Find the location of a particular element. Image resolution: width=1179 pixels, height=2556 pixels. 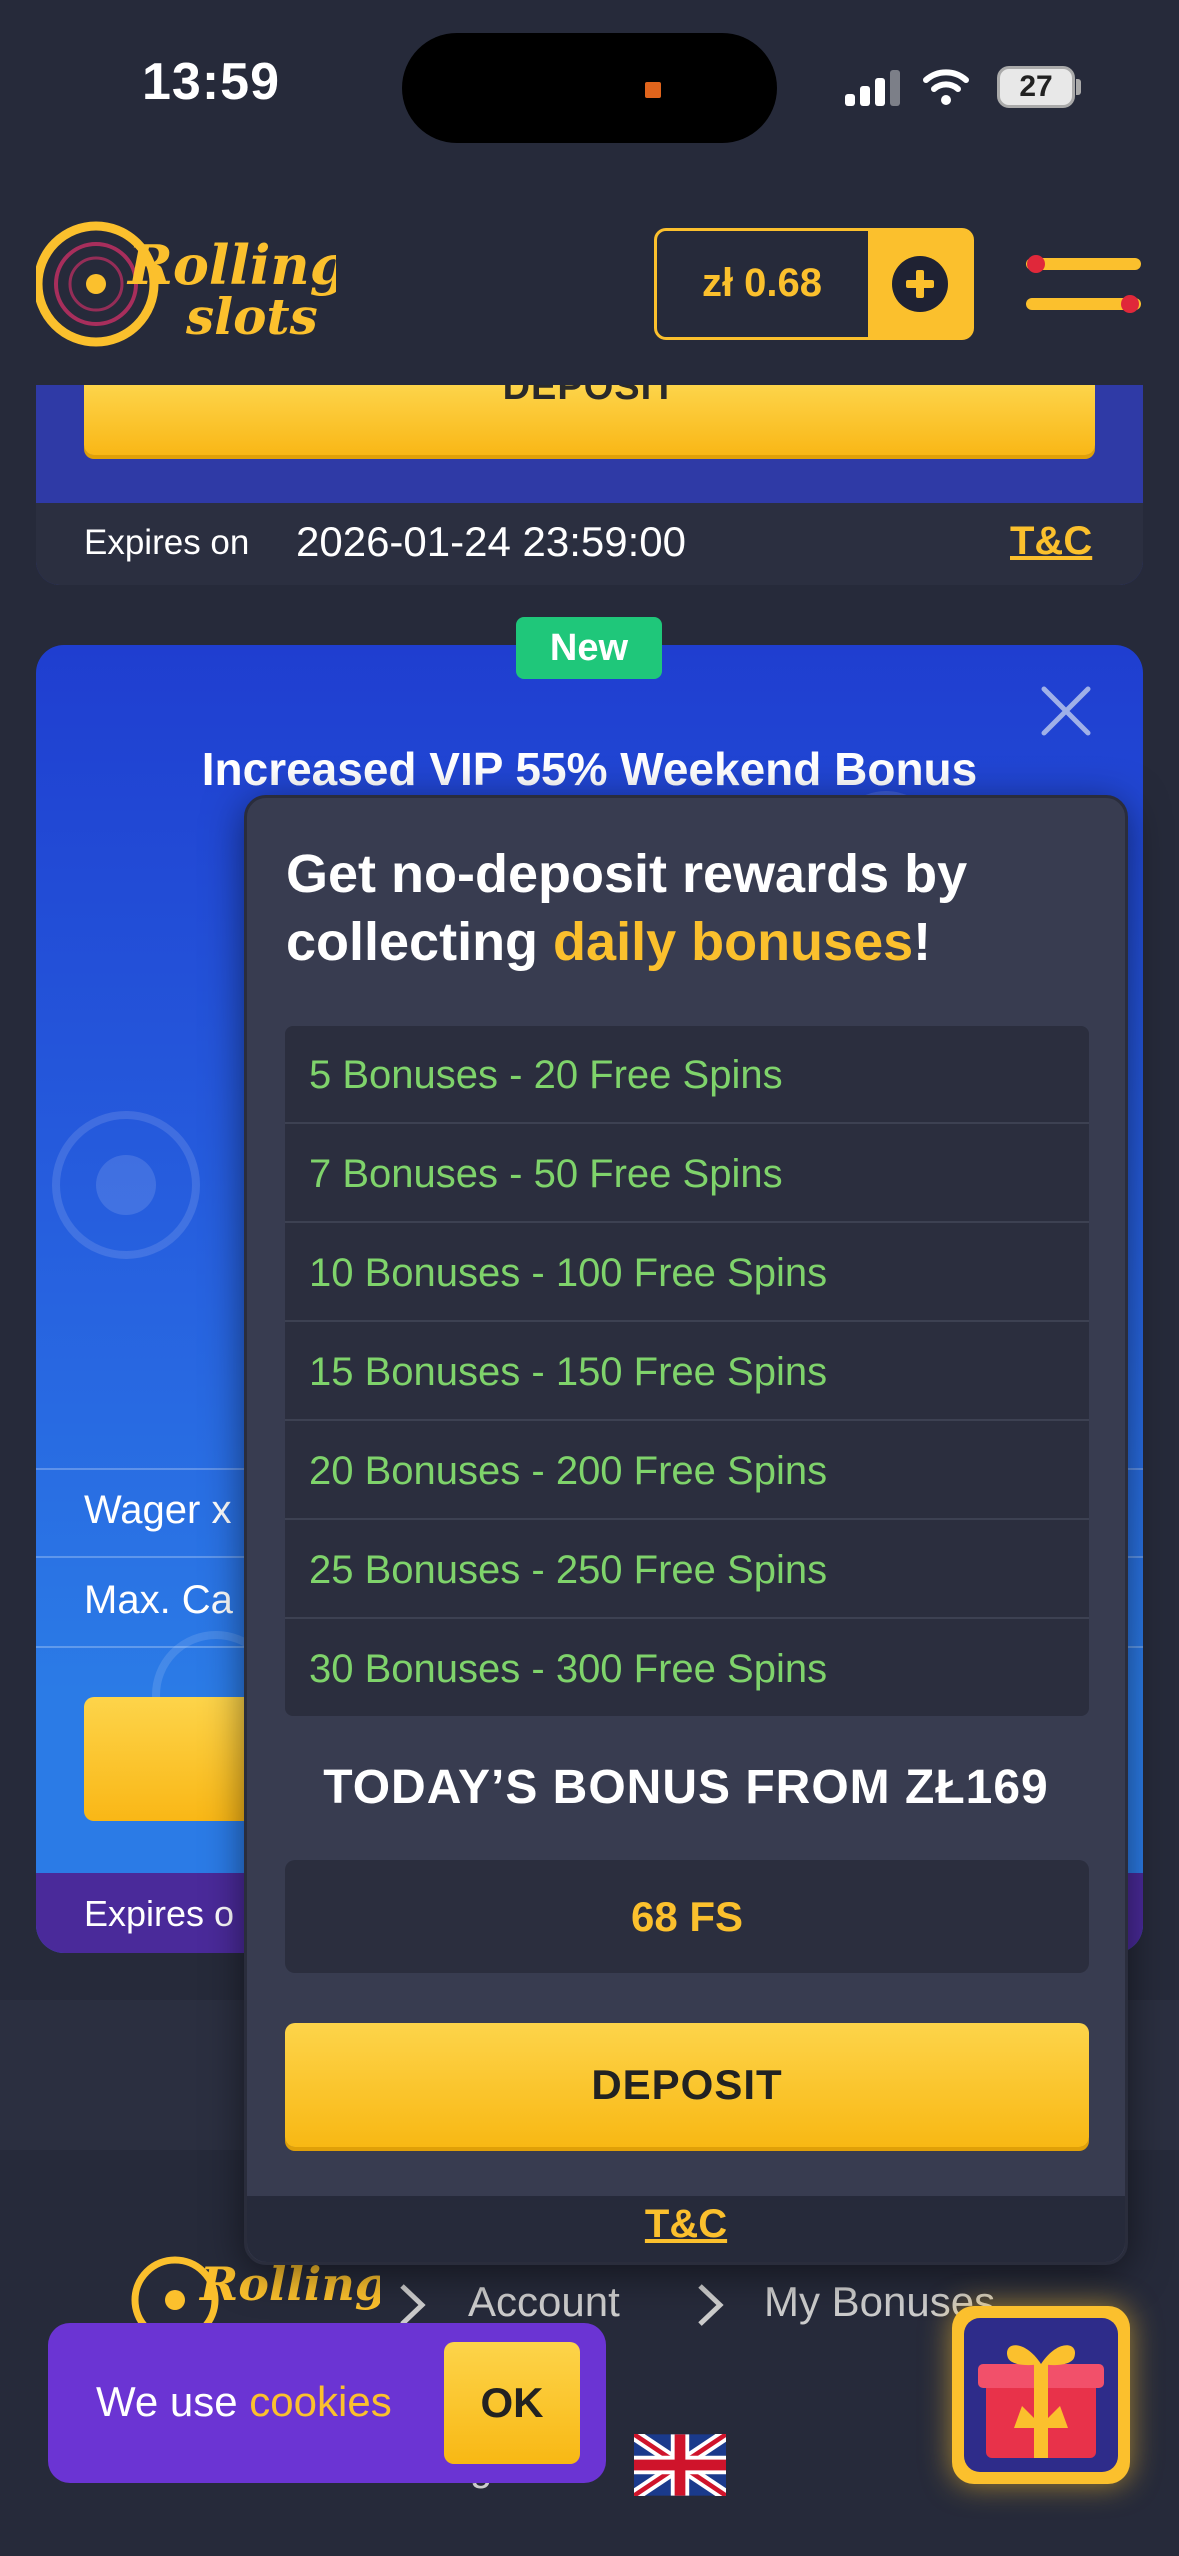

status-time: 13:59 is located at coordinates (211, 82).